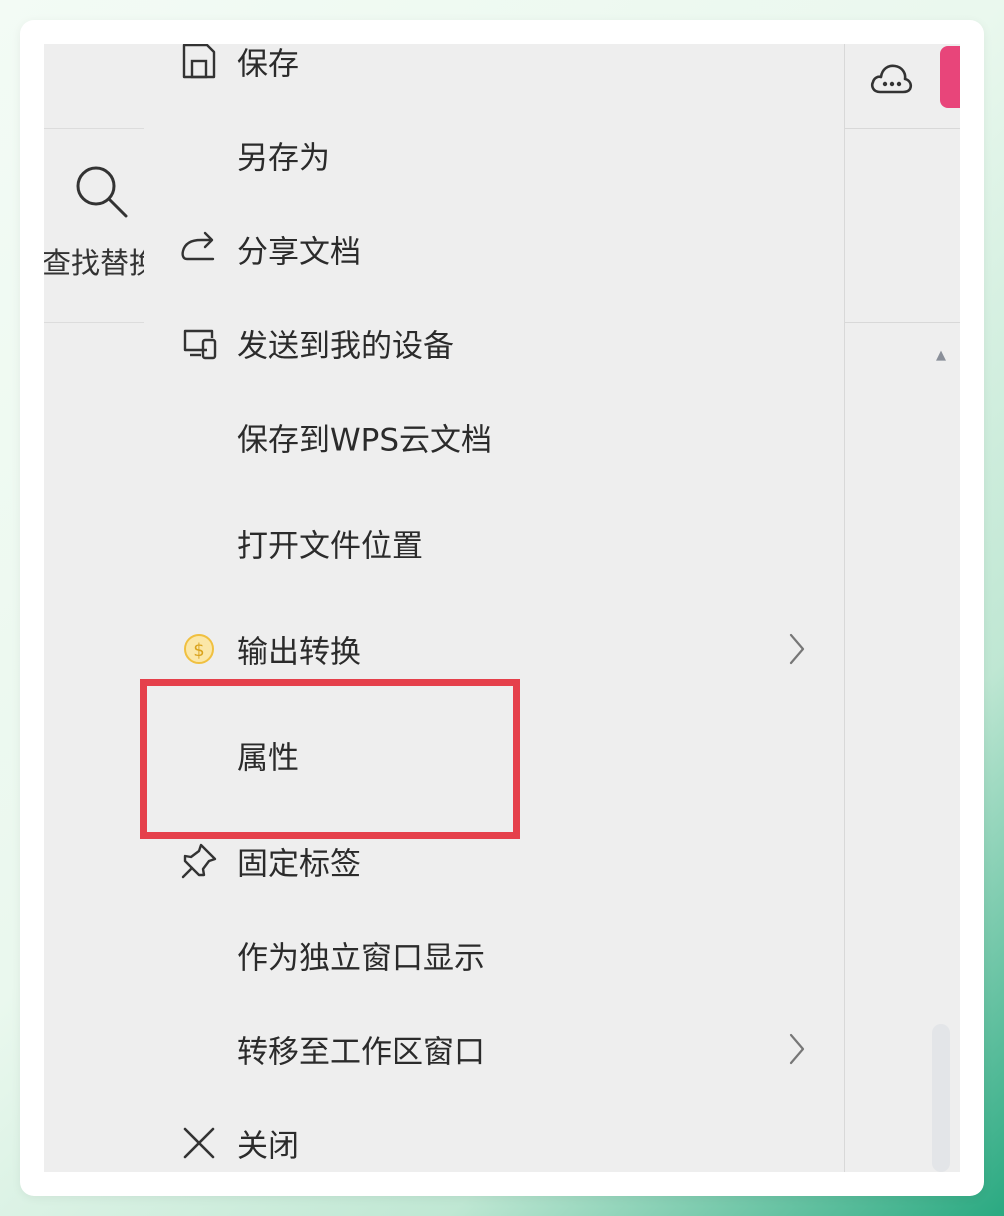 The image size is (1004, 1216). Describe the element at coordinates (268, 1146) in the screenshot. I see `menu-item-label: 关闭` at that location.